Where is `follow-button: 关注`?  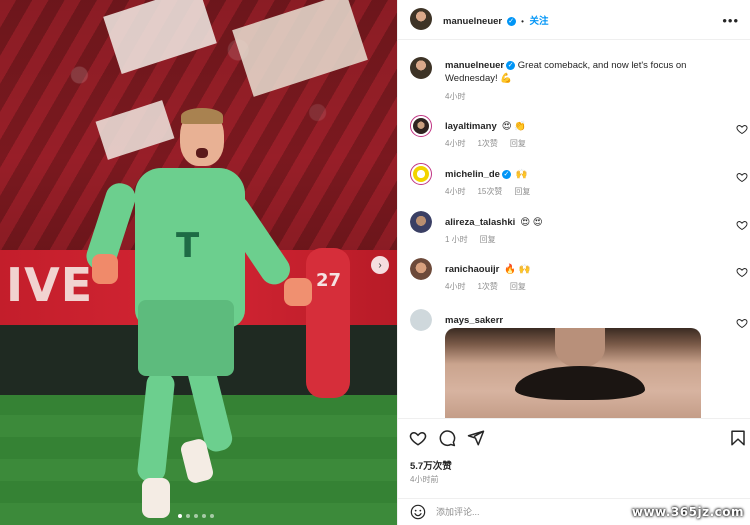 follow-button: 关注 is located at coordinates (539, 21).